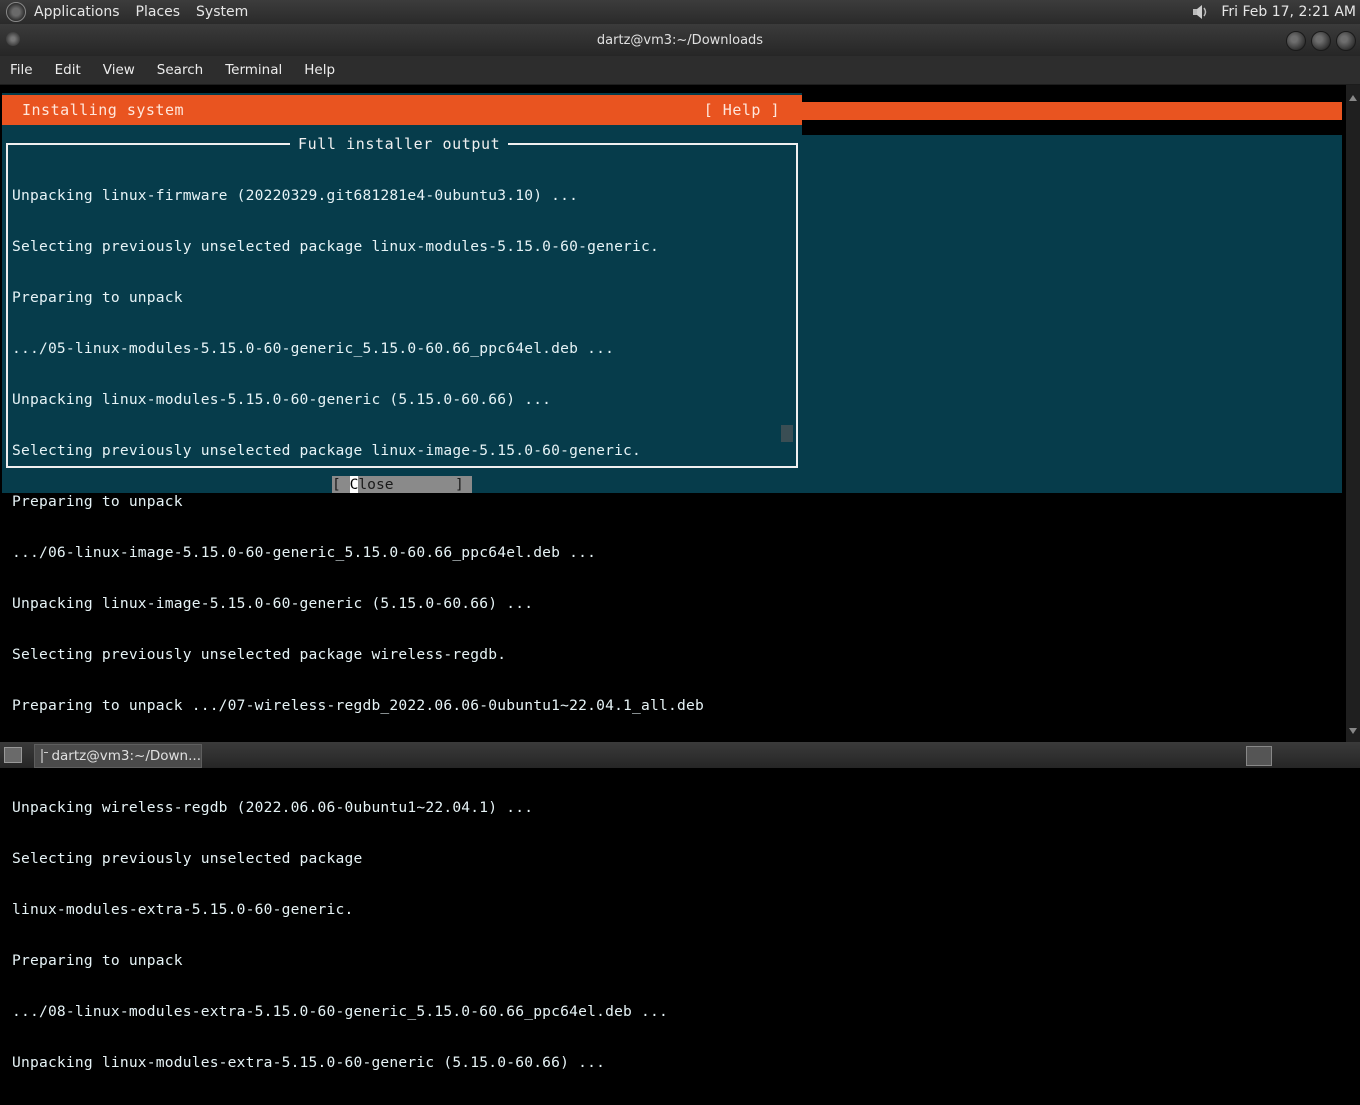 The height and width of the screenshot is (1105, 1360). What do you see at coordinates (1353, 413) in the screenshot?
I see `terminal-scrollbar` at bounding box center [1353, 413].